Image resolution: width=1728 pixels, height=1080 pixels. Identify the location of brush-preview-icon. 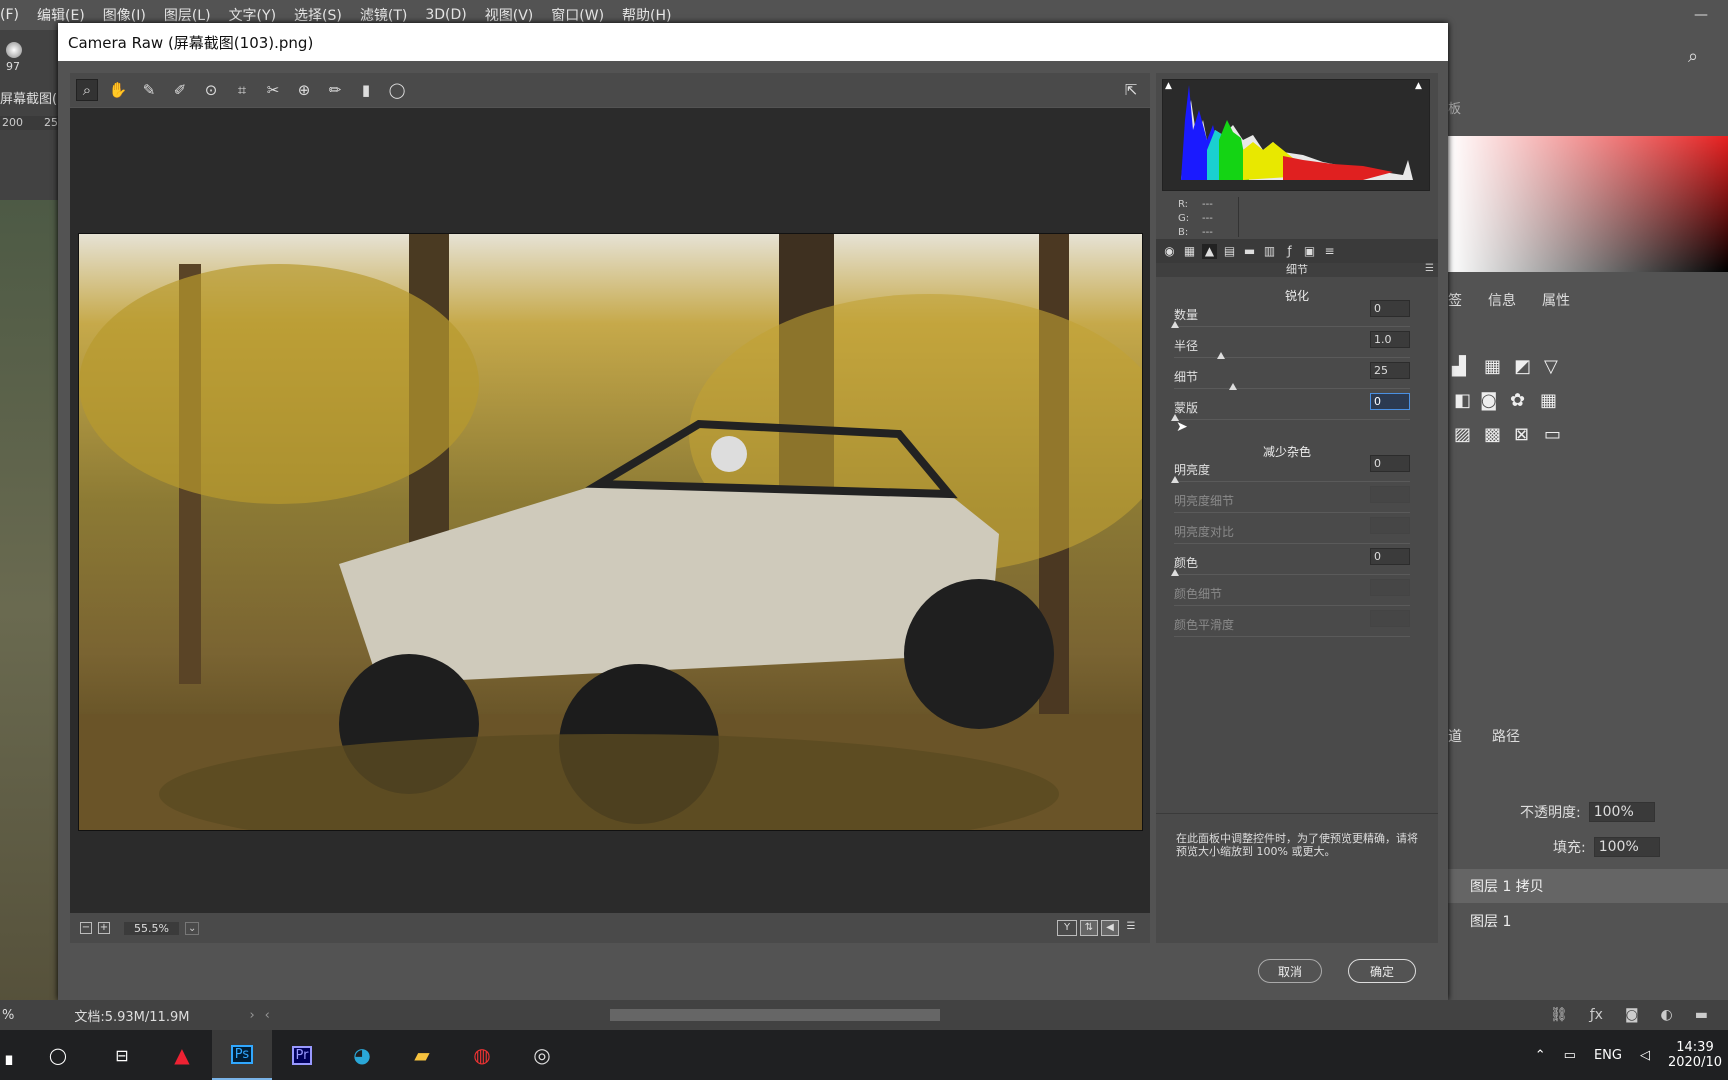
(14, 50).